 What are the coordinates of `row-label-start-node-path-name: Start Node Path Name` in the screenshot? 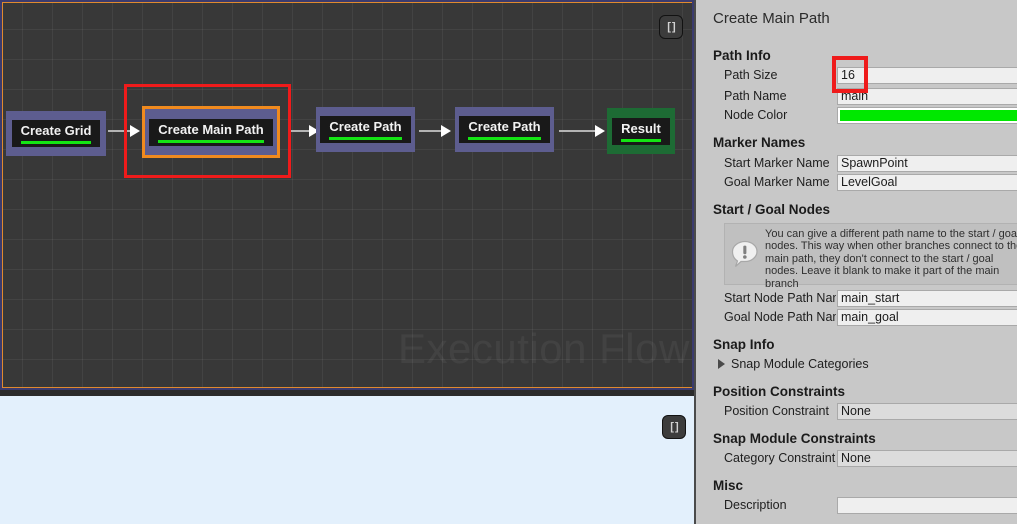 It's located at (780, 298).